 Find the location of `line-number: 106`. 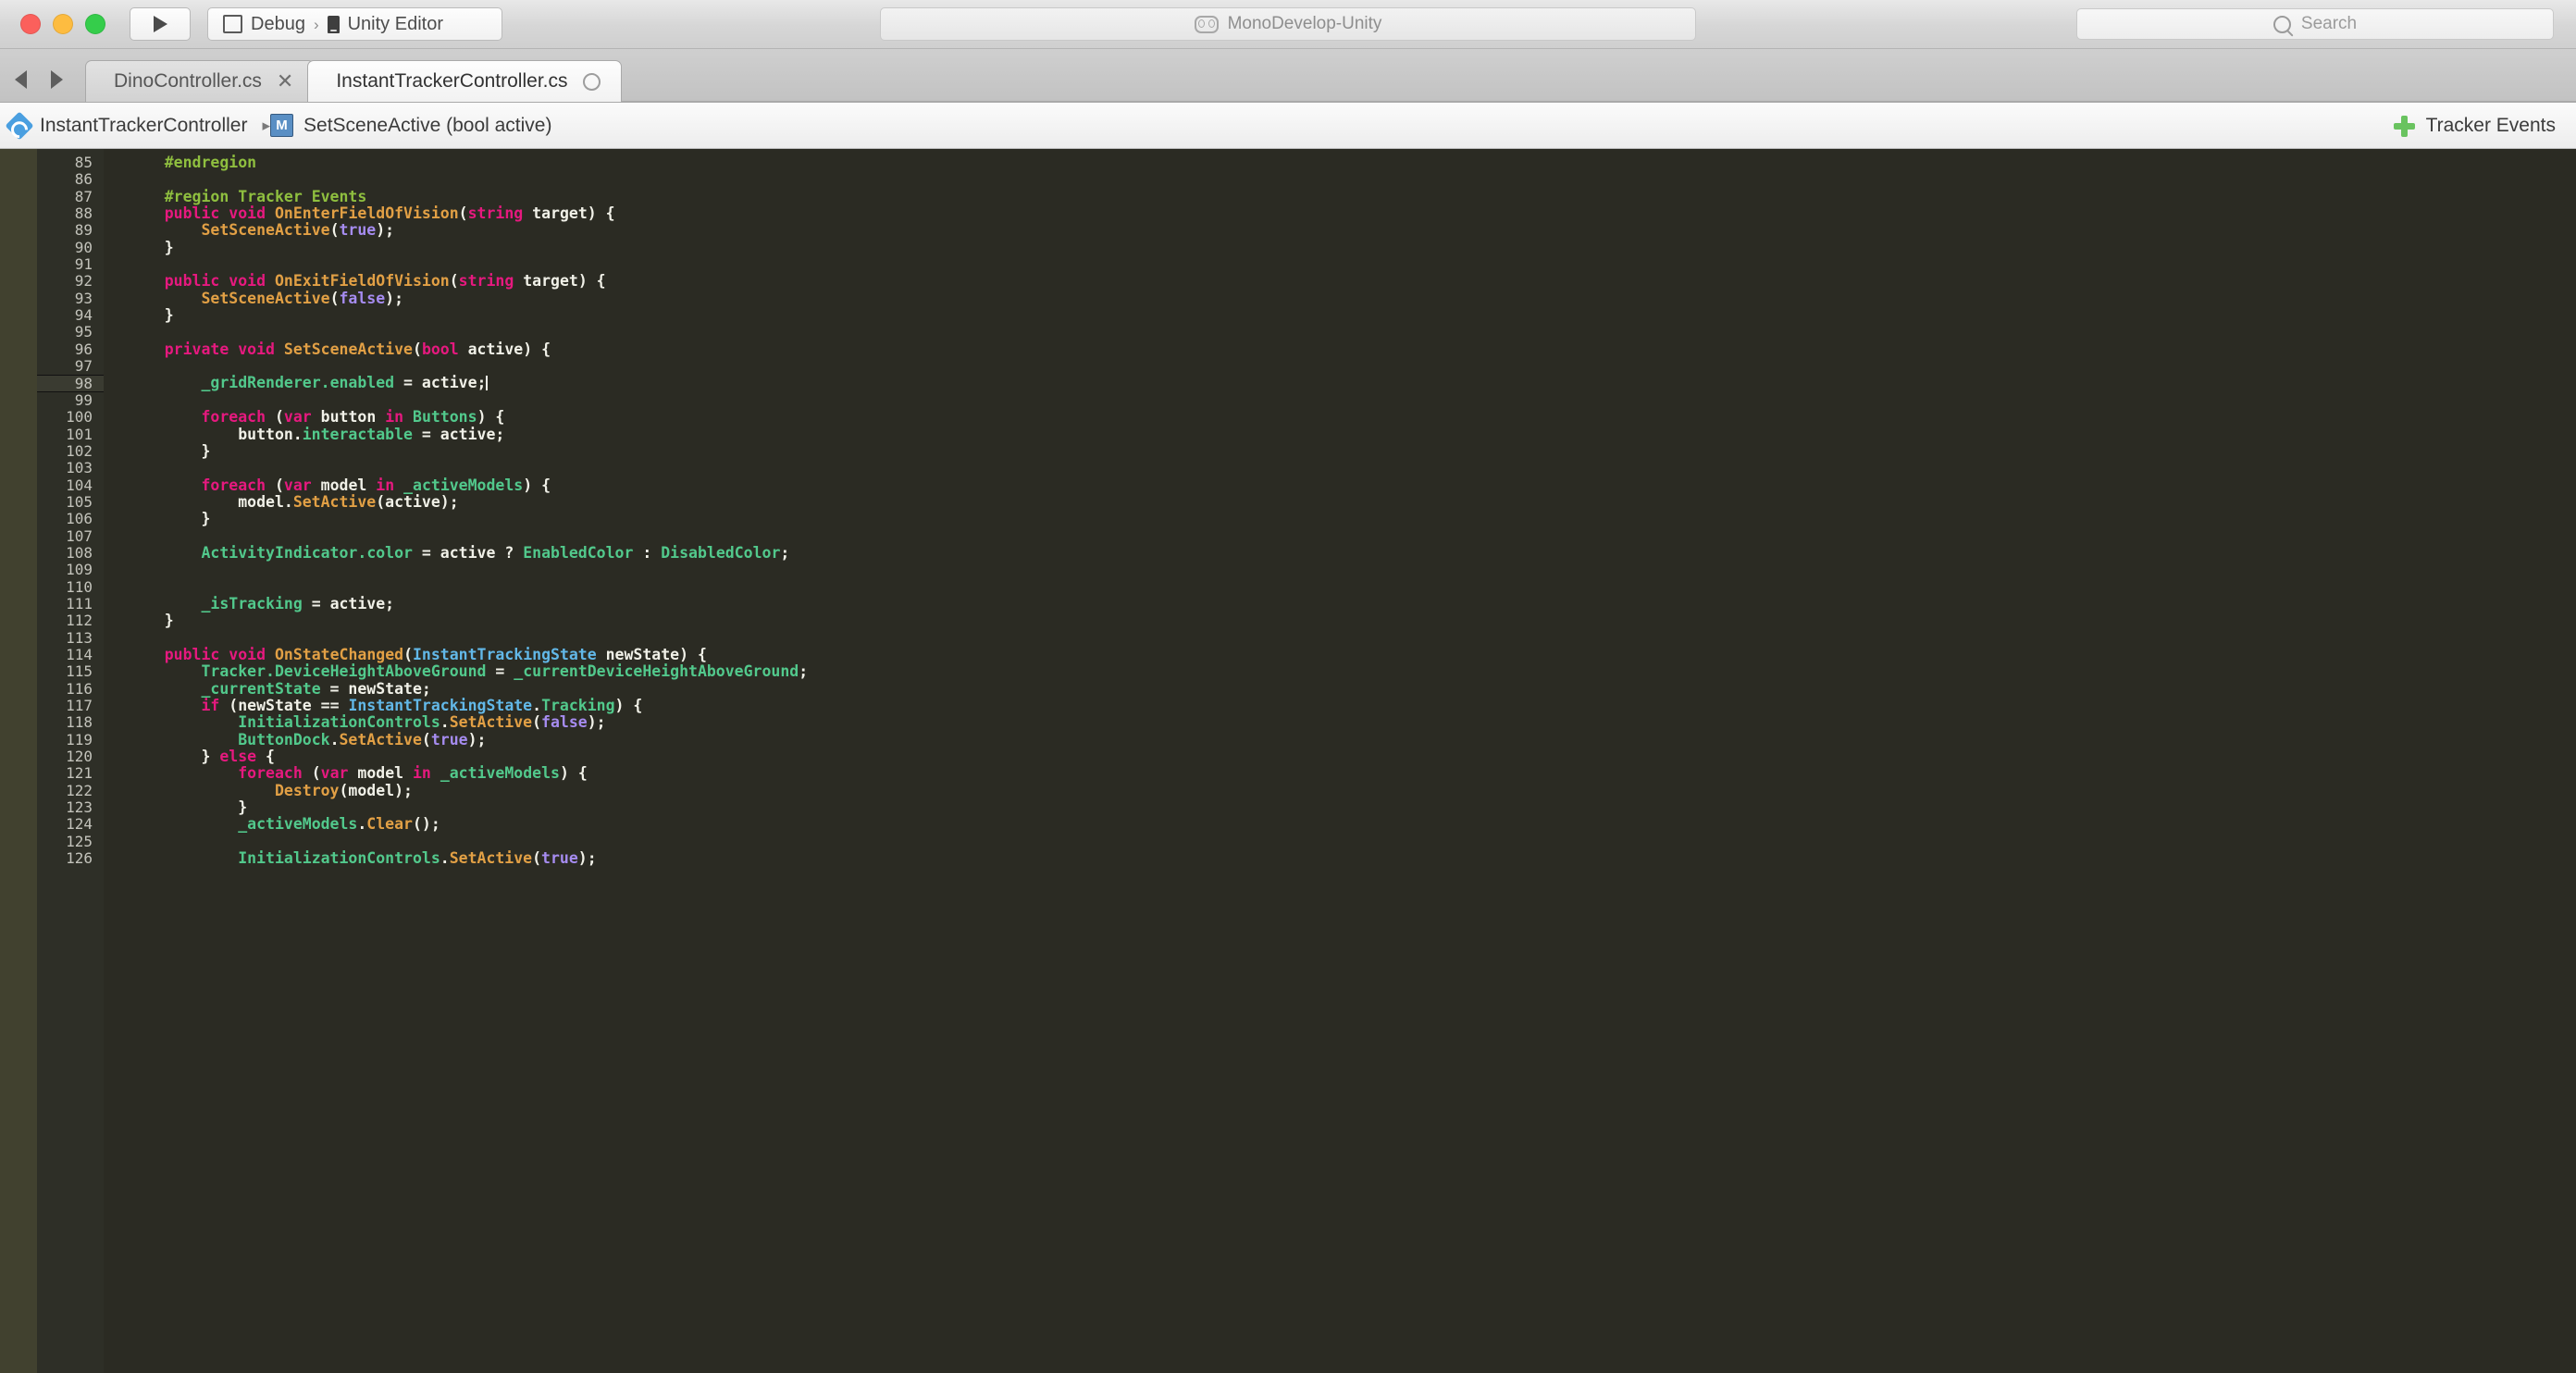

line-number: 106 is located at coordinates (71, 518).